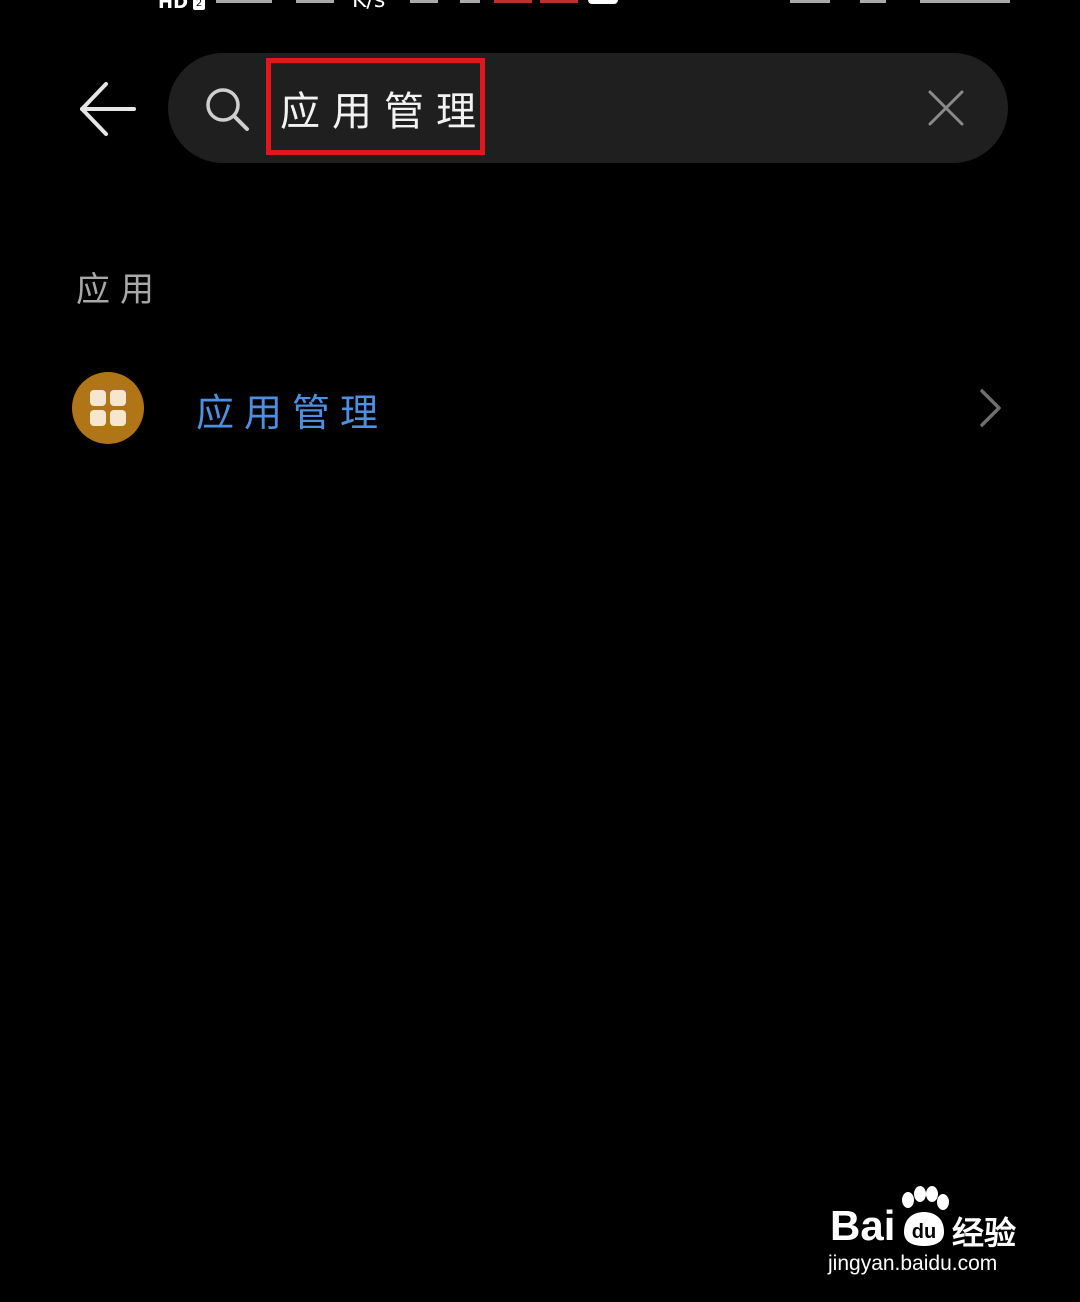 This screenshot has width=1080, height=1302. Describe the element at coordinates (990, 408) in the screenshot. I see `chevron-right-icon` at that location.